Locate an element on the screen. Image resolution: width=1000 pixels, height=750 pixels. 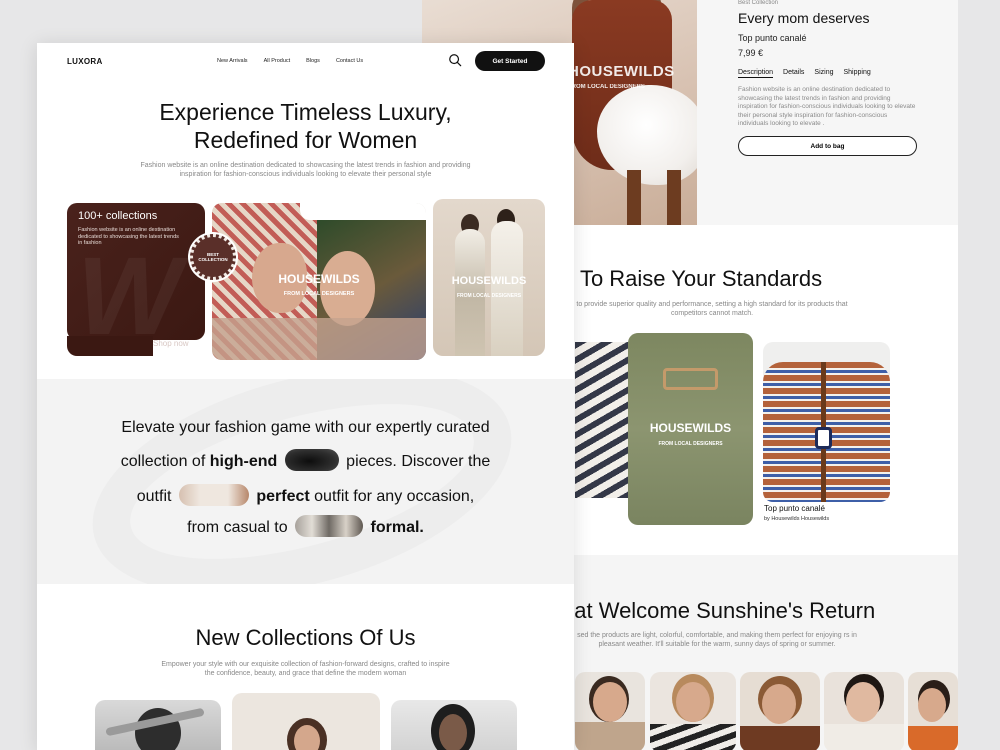
get-started-button: Get Started is located at coordinates (510, 61).